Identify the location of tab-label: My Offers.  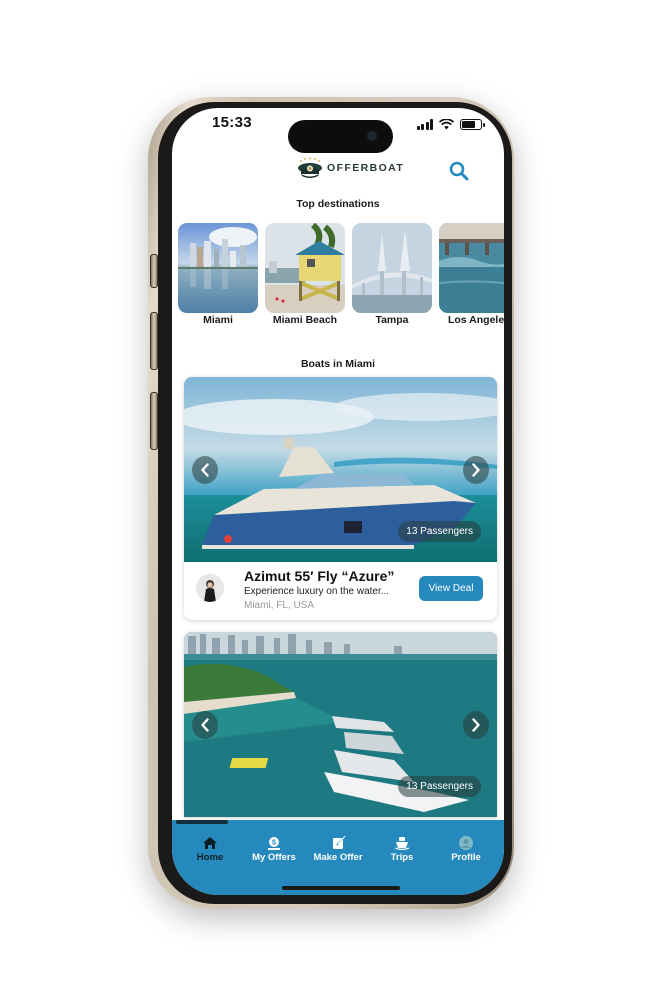
(274, 857).